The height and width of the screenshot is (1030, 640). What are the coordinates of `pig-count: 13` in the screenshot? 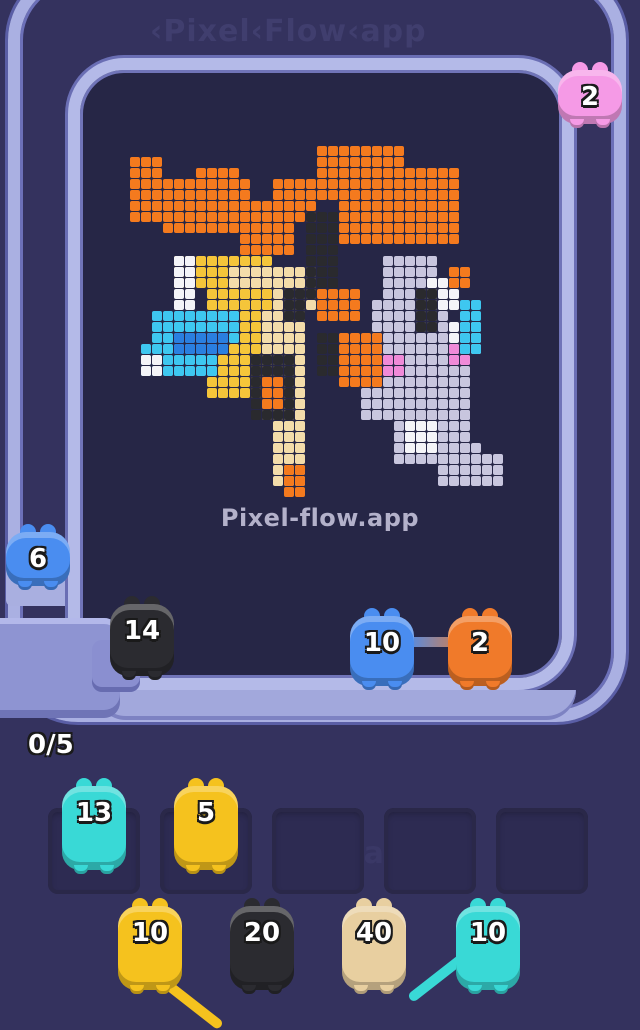 It's located at (94, 813).